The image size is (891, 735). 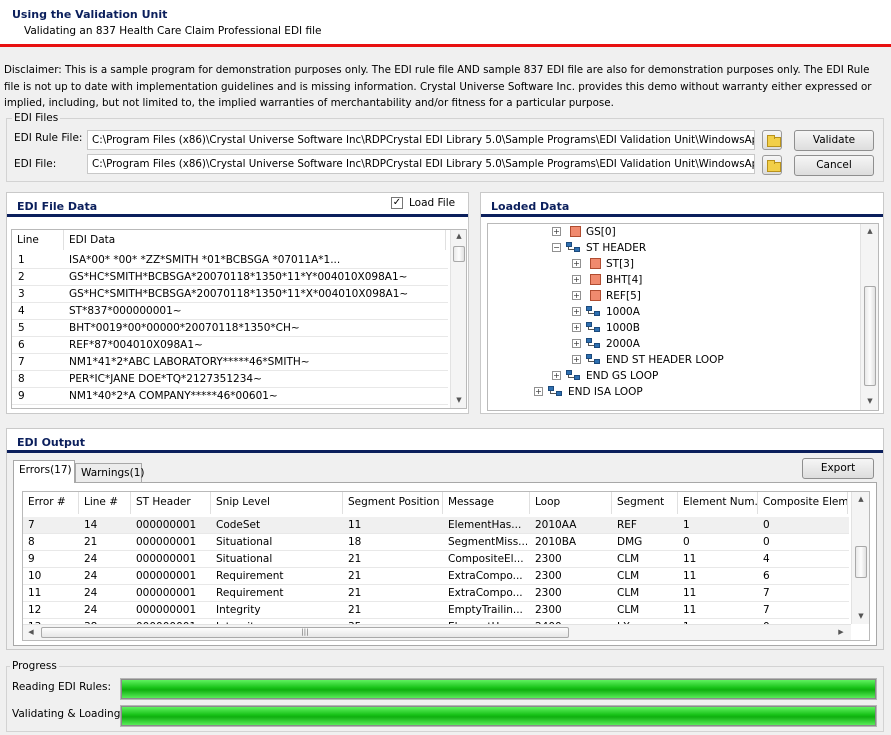 I want to click on edi-files-group-label: EDI Files, so click(x=36, y=118).